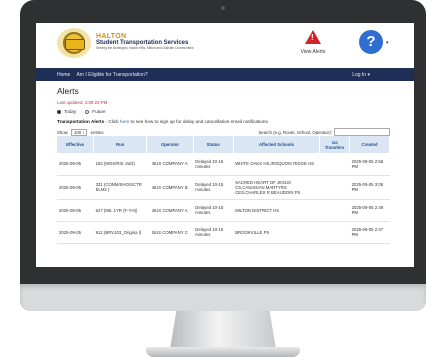 The height and width of the screenshot is (363, 447). Describe the element at coordinates (120, 210) in the screenshot. I see `cell-run: 627 (MIL 1YR (F-YH))` at that location.